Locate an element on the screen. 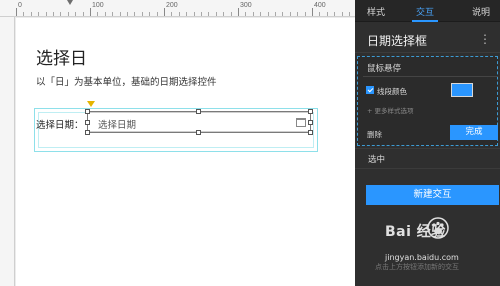 This screenshot has height=286, width=500. date-label: 选择日期： is located at coordinates (60, 124).